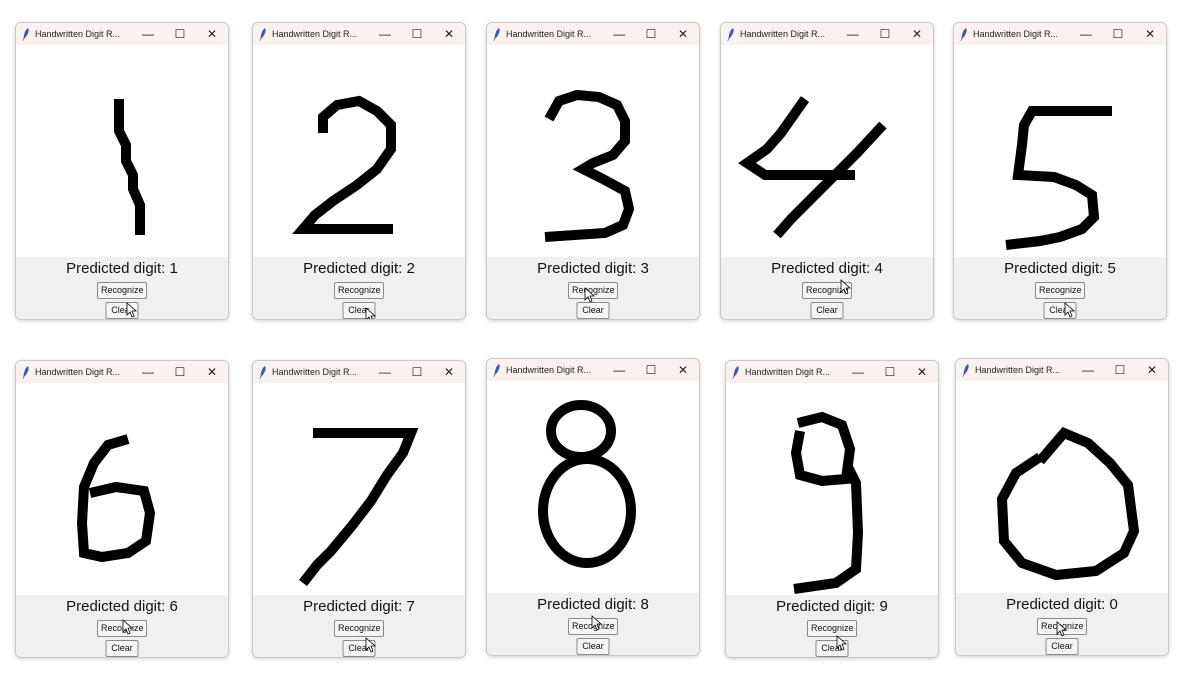  What do you see at coordinates (1062, 624) in the screenshot?
I see `control-panel: Predicted digit: 0 Recognize Clear` at bounding box center [1062, 624].